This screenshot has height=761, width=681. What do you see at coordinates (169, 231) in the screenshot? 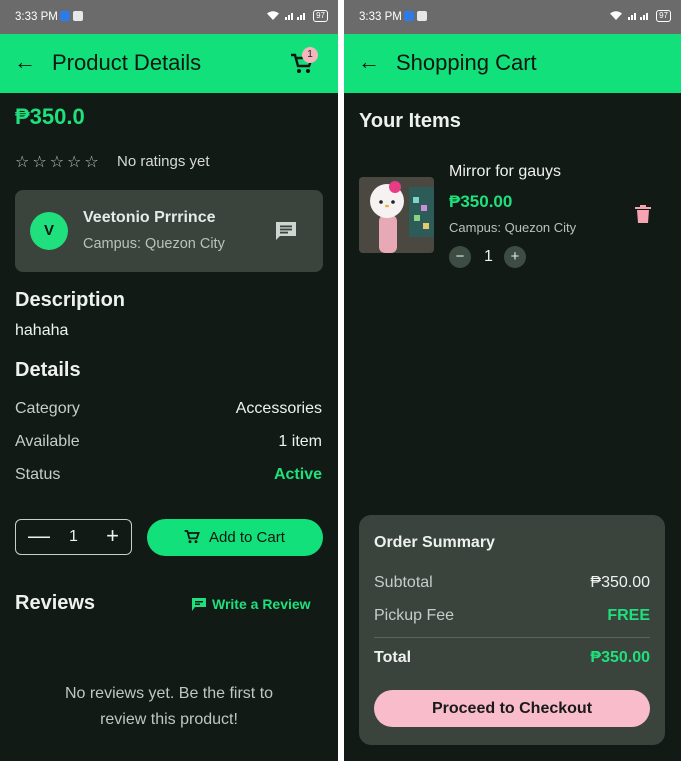
I see `seller-card: V Veetonio Prrrince Campus: Quezon City` at bounding box center [169, 231].